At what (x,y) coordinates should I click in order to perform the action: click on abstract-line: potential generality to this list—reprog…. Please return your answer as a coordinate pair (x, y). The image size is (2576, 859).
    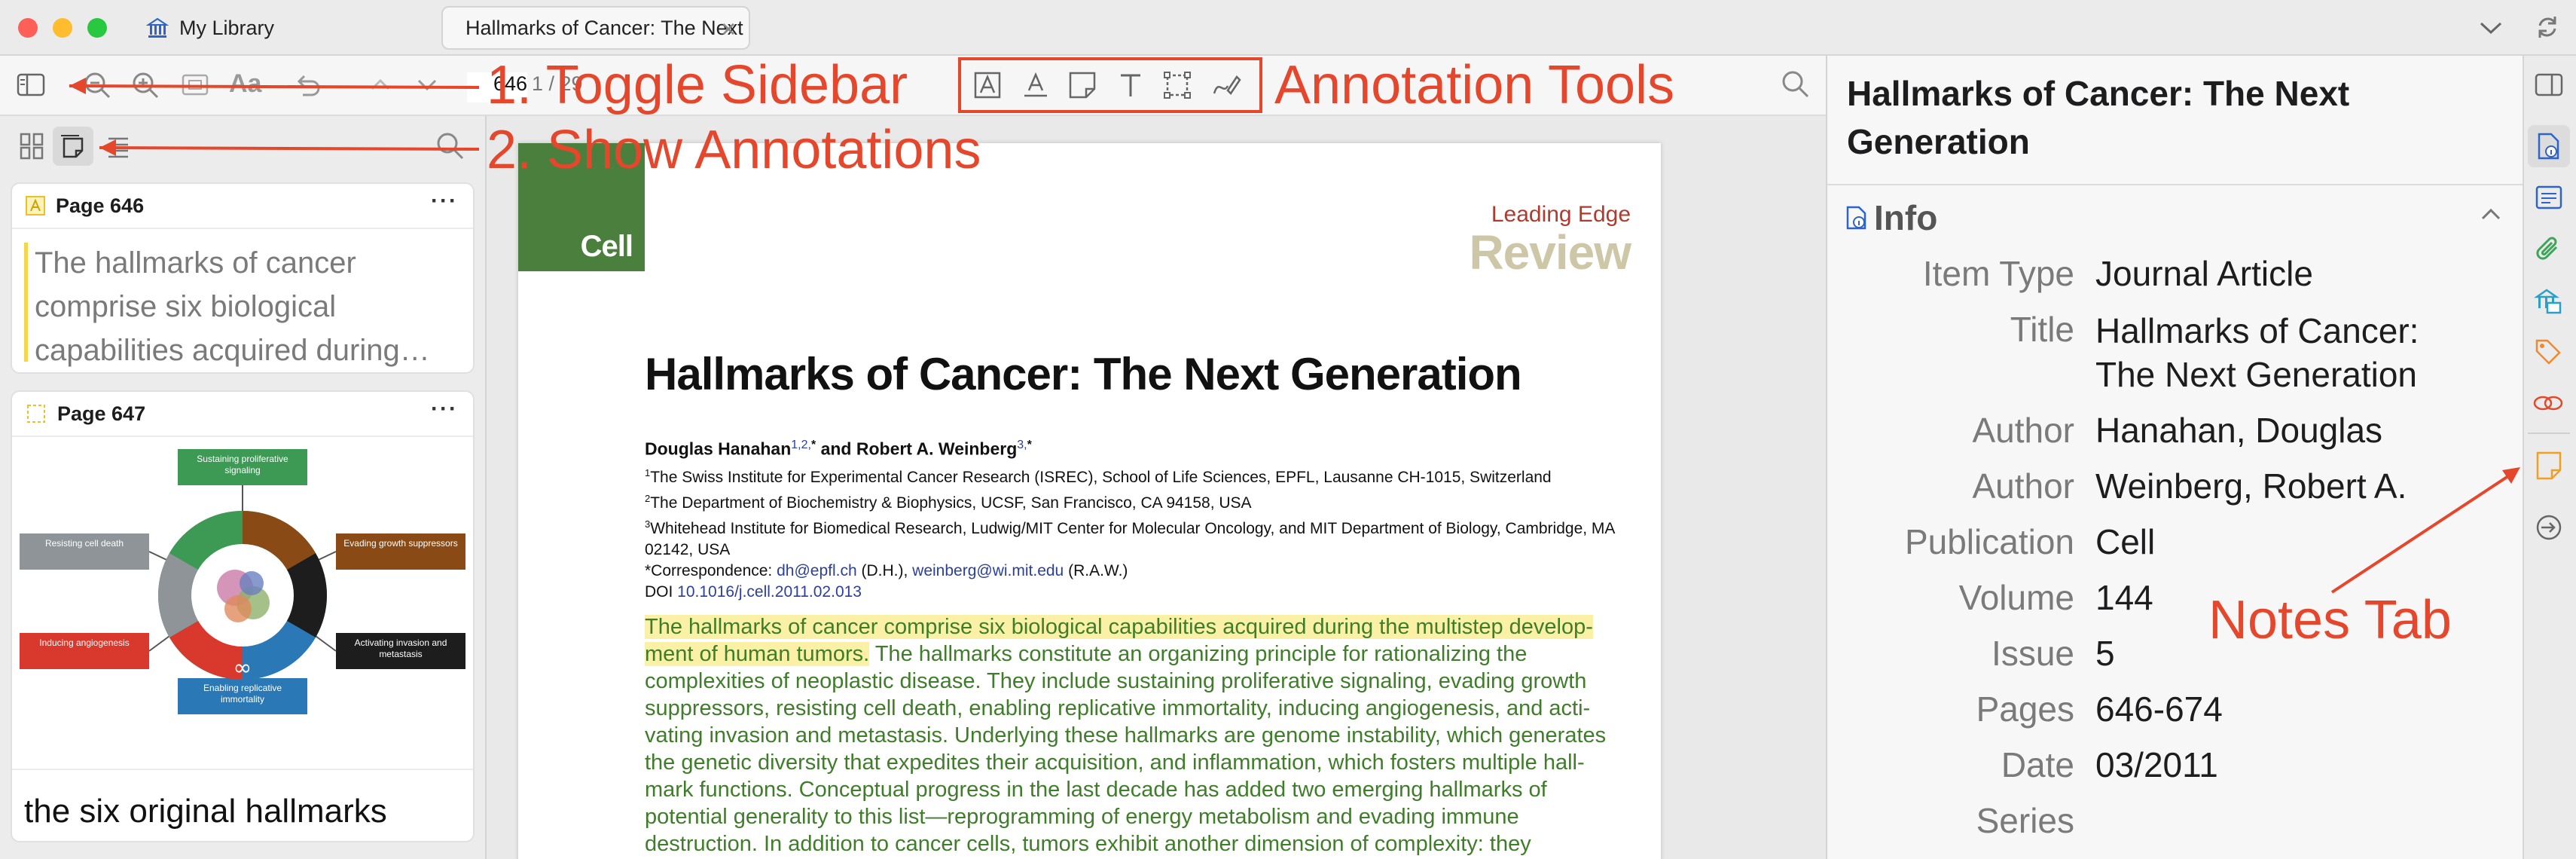
    Looking at the image, I should click on (1082, 817).